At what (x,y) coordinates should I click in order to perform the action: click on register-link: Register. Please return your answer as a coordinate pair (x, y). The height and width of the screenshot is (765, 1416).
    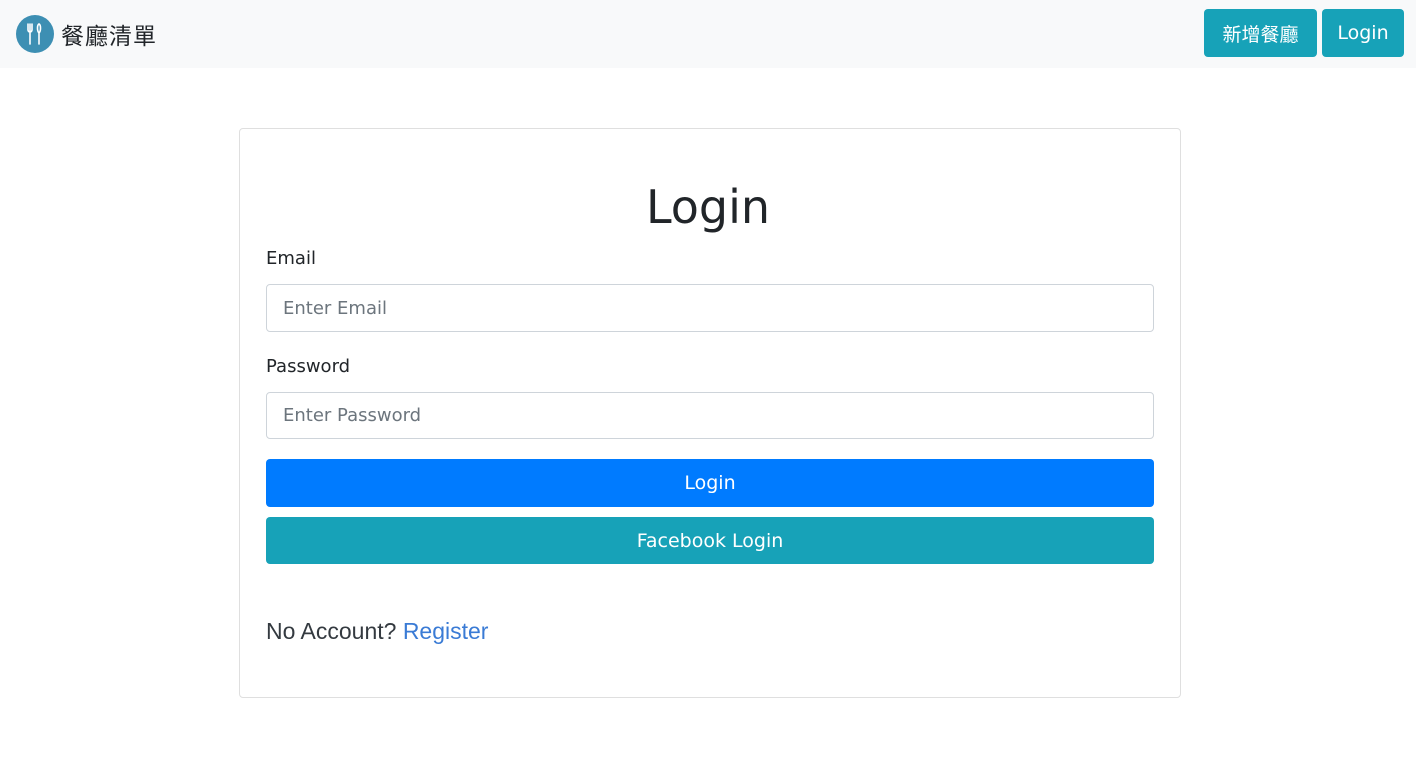
    Looking at the image, I should click on (446, 631).